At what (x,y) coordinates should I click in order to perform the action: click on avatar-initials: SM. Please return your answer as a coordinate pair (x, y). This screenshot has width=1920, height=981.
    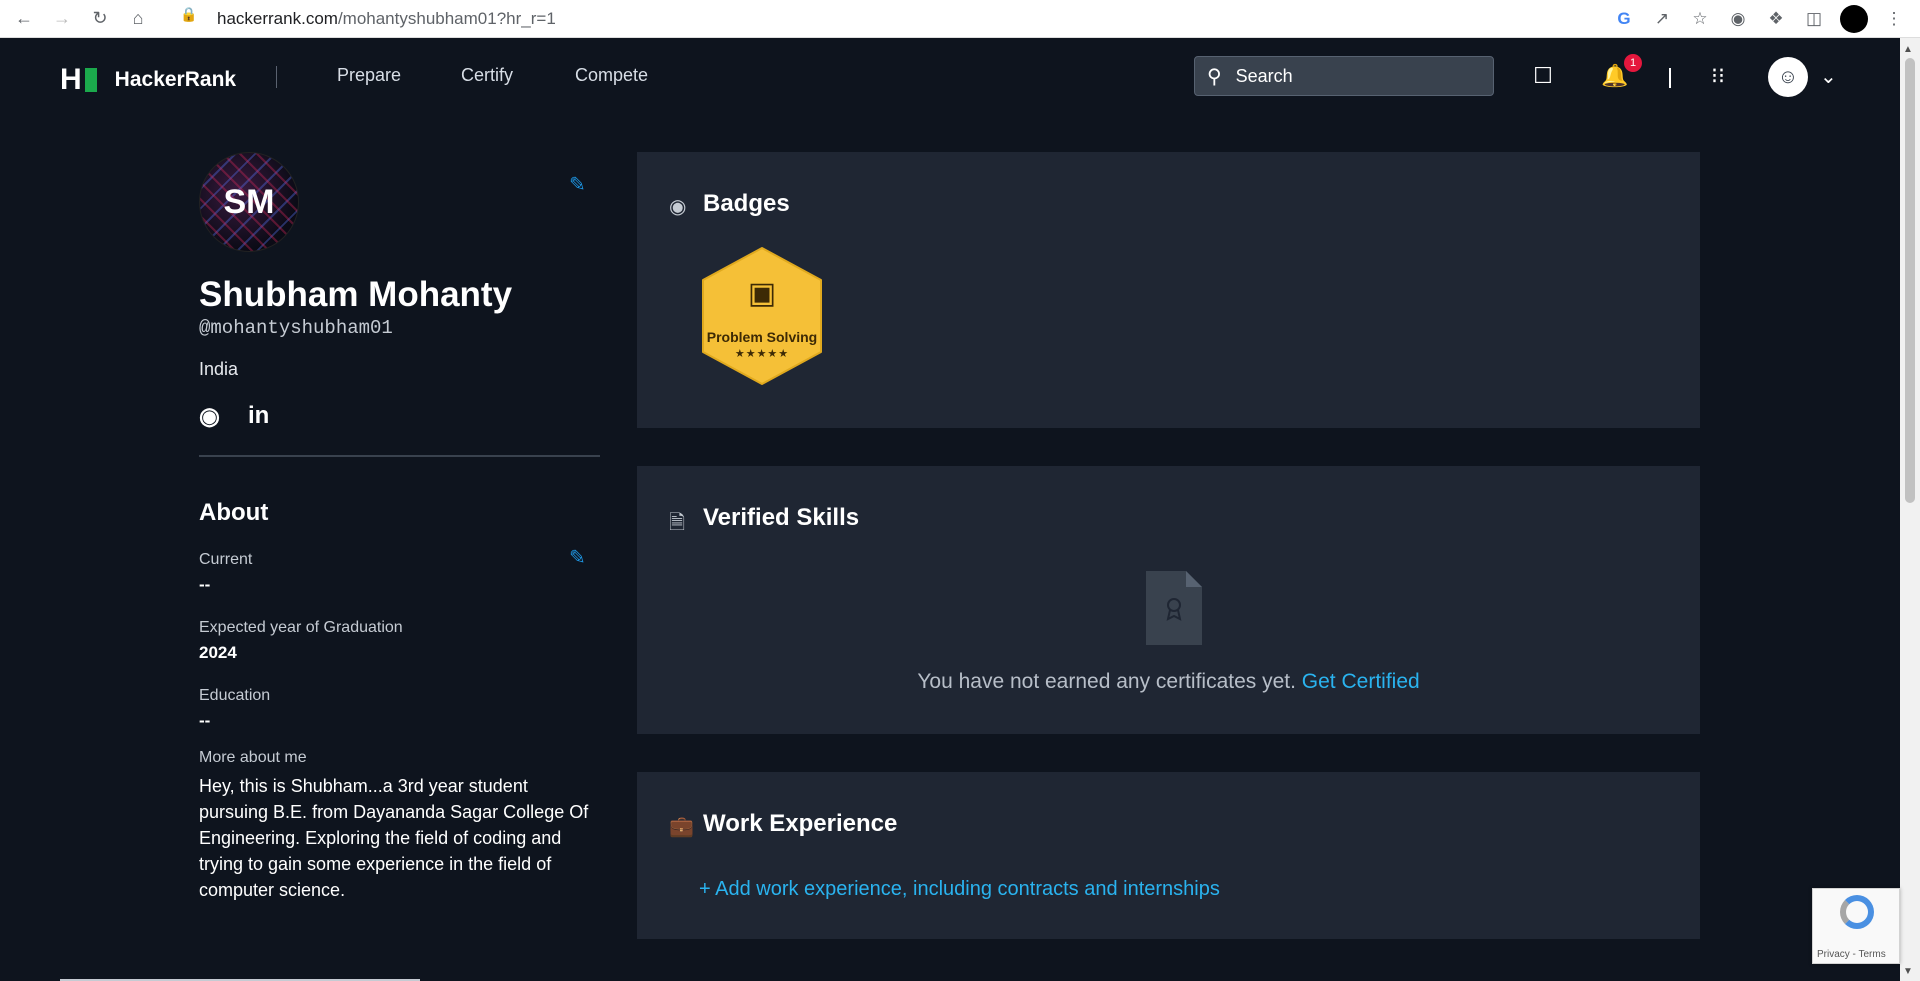
    Looking at the image, I should click on (249, 201).